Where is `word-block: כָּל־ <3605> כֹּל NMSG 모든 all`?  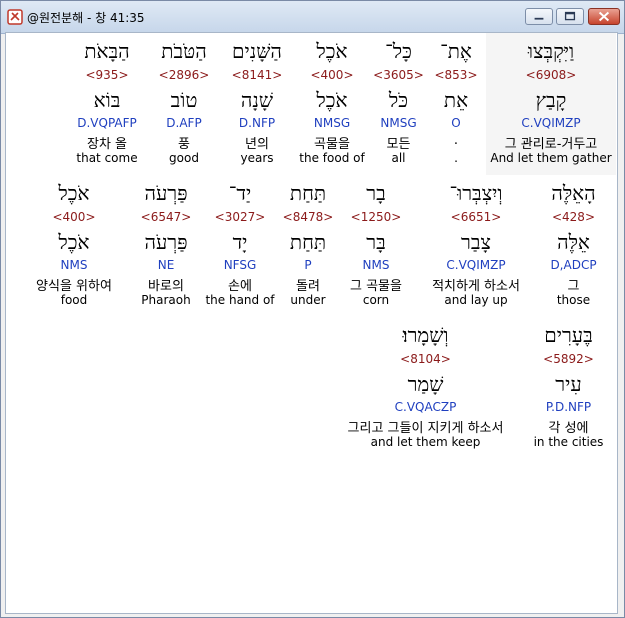 word-block: כָּל־ <3605> כֹּל NMSG 모든 all is located at coordinates (398, 104).